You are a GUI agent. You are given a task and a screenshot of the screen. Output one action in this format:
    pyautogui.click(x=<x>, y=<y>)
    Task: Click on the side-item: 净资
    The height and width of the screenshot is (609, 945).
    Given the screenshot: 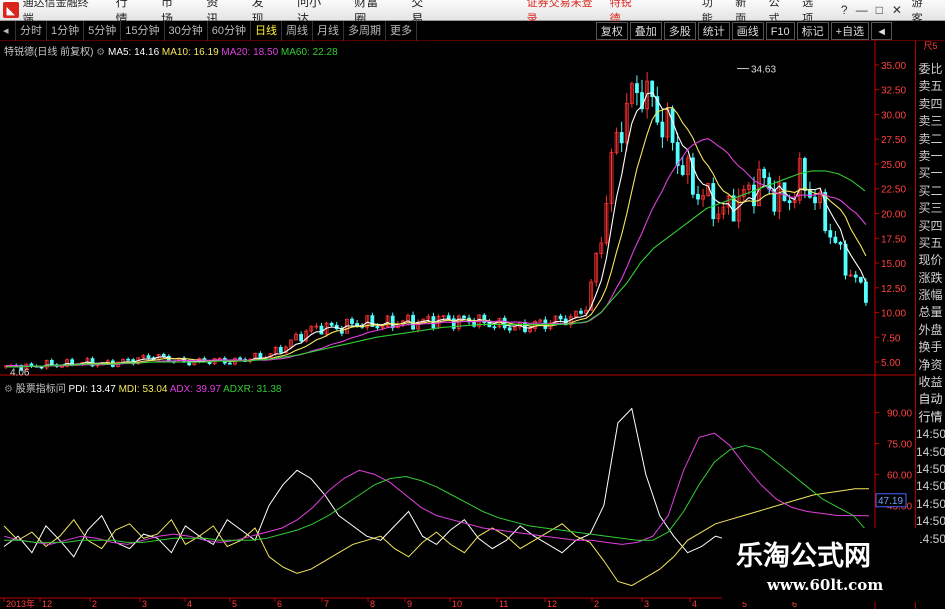 What is the action you would take?
    pyautogui.click(x=930, y=365)
    